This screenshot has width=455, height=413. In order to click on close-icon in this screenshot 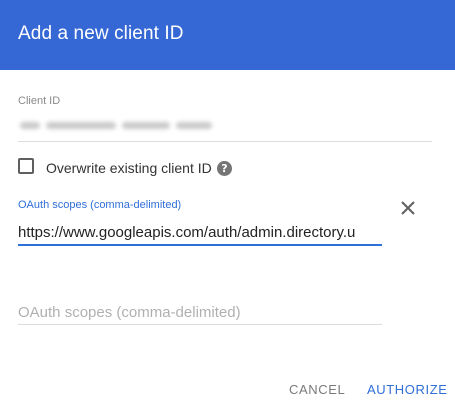, I will do `click(408, 208)`.